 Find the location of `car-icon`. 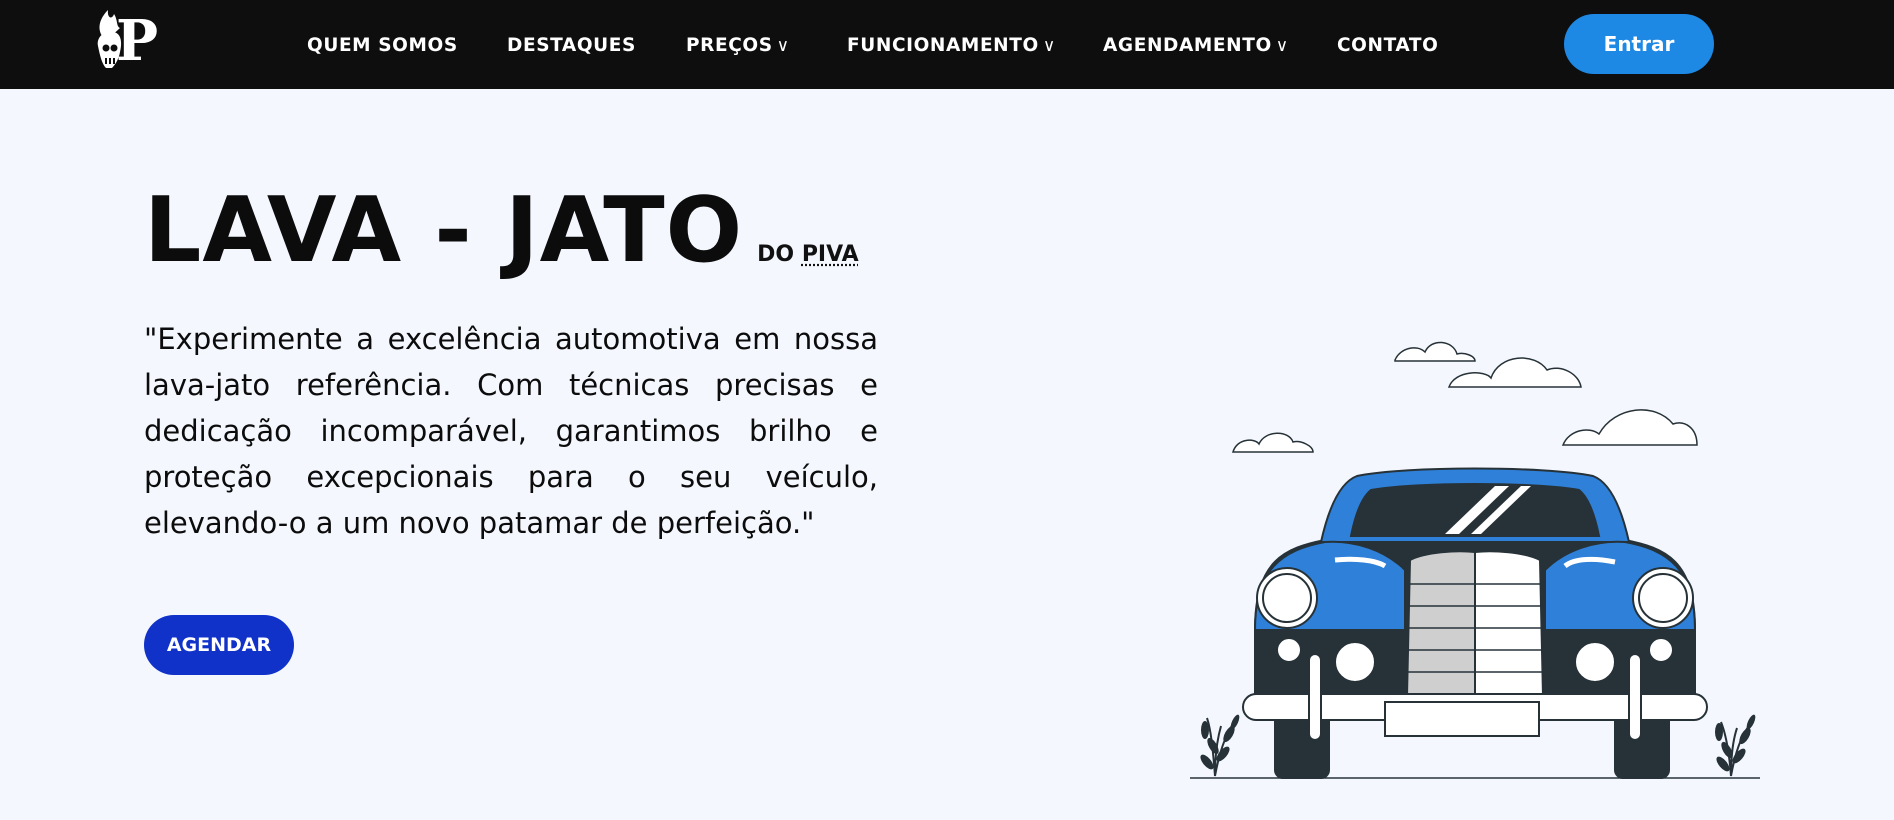

car-icon is located at coordinates (1475, 623).